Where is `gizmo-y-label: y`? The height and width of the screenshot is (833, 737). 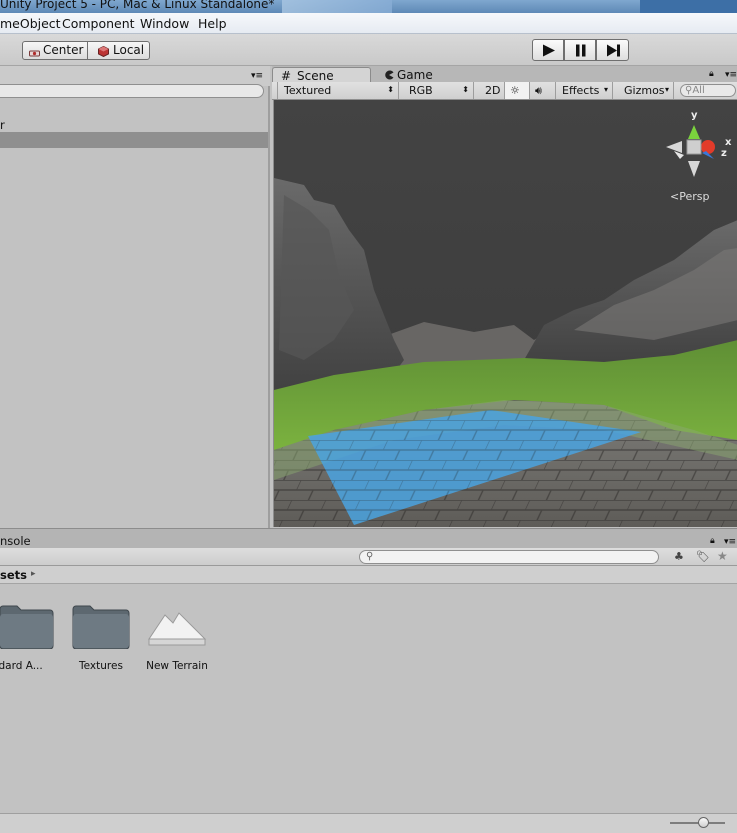 gizmo-y-label: y is located at coordinates (694, 115).